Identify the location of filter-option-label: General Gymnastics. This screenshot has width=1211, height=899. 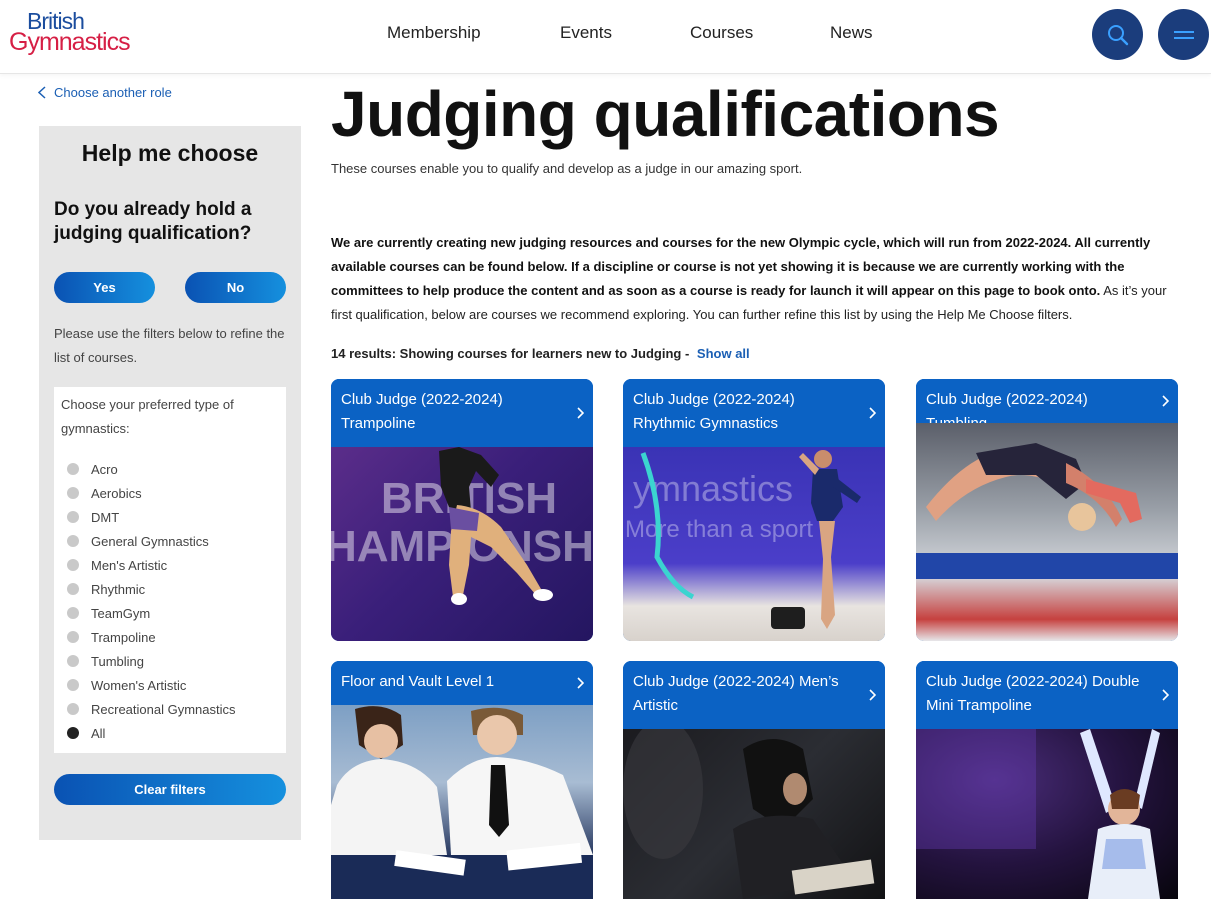
(150, 541).